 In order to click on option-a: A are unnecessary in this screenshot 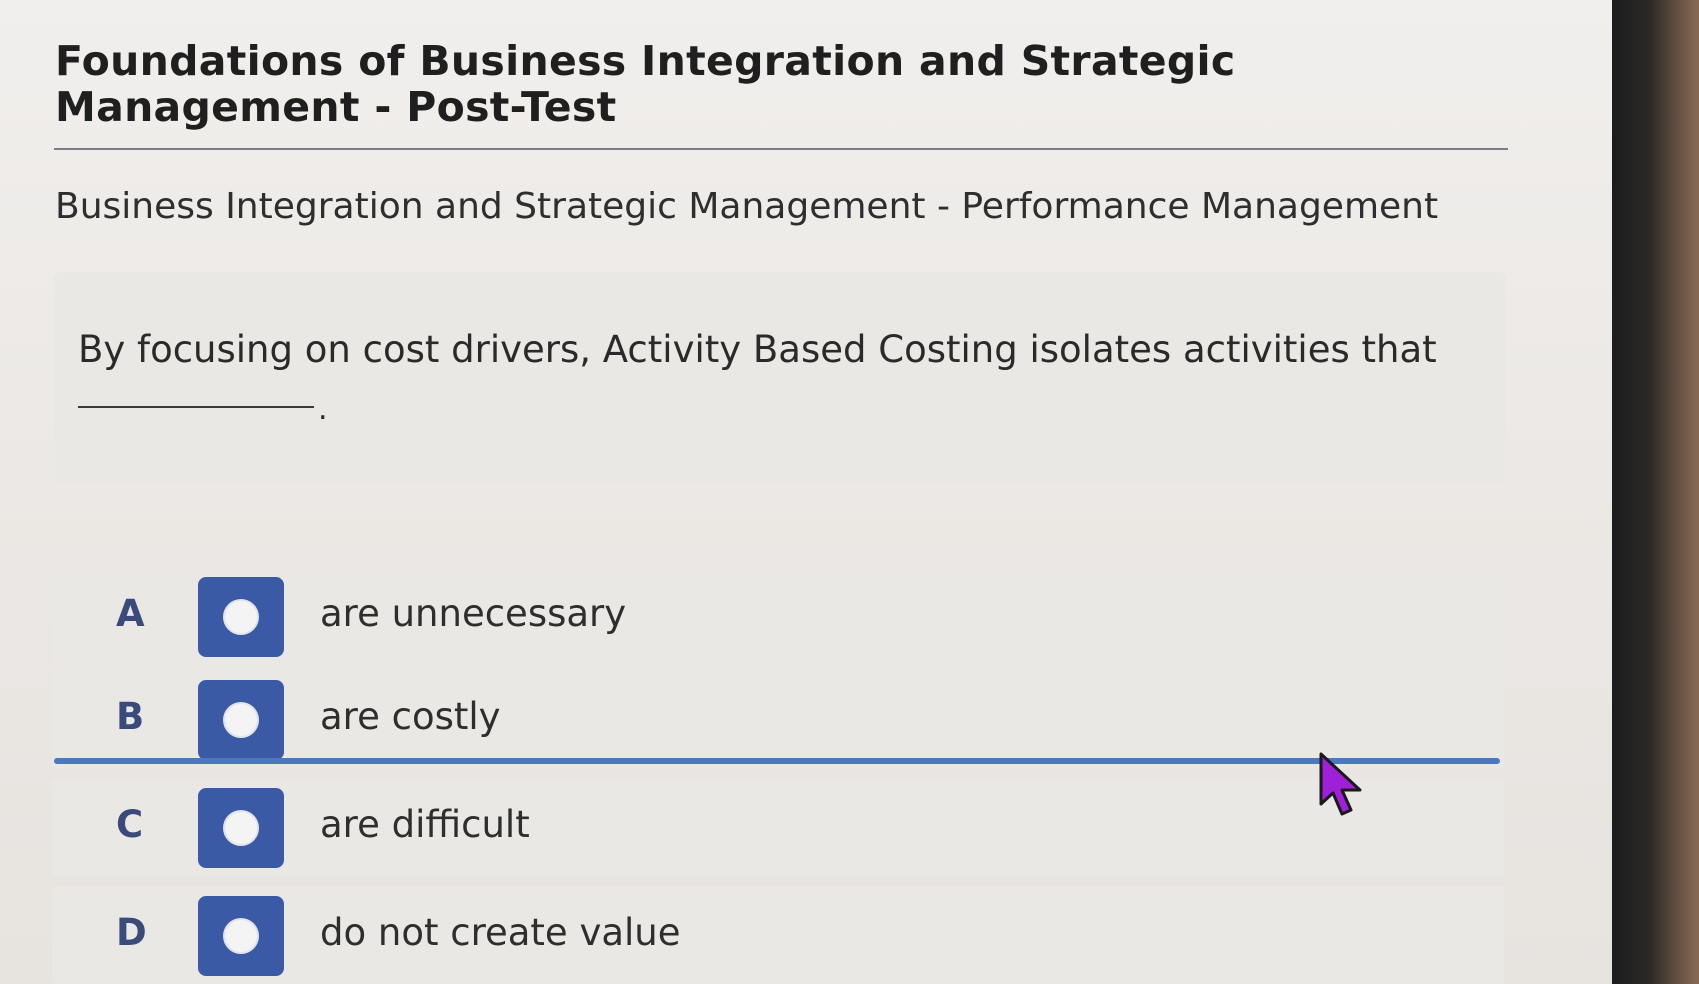, I will do `click(778, 616)`.